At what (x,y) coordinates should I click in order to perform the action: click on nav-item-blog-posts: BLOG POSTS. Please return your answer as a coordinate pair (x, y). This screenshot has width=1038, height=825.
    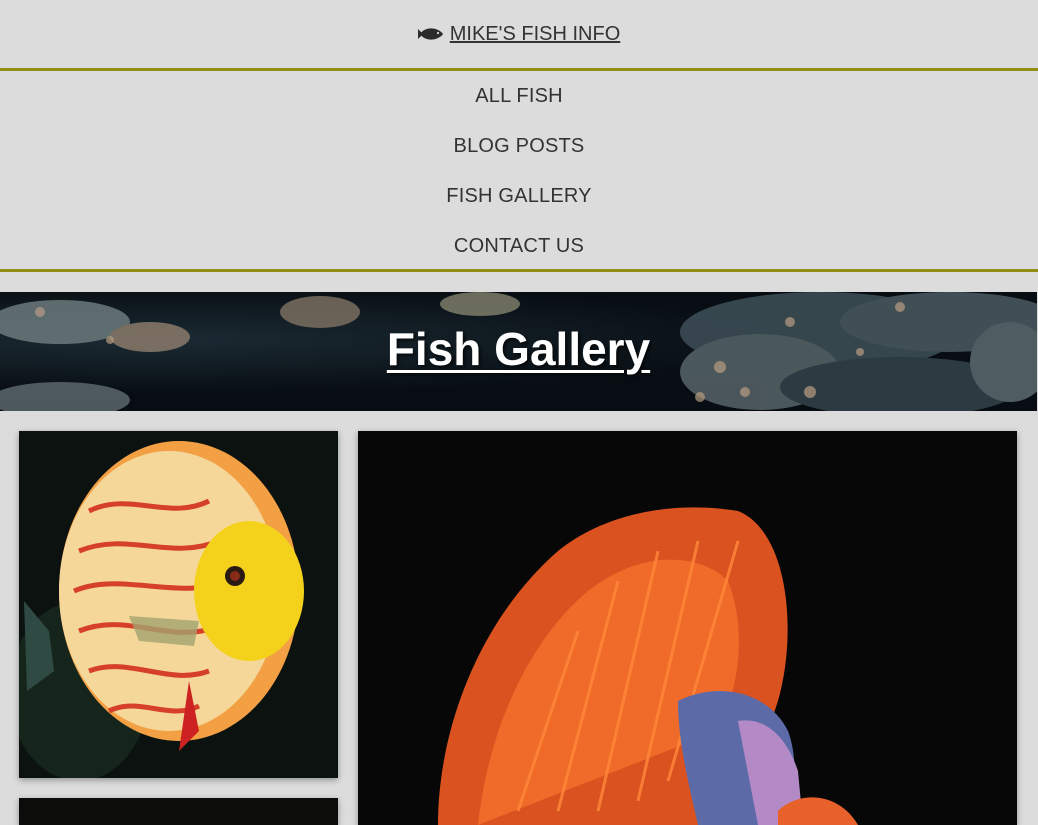
    Looking at the image, I should click on (519, 157).